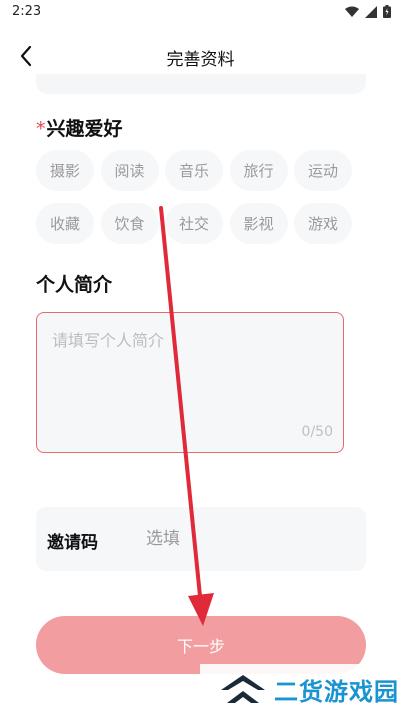 The height and width of the screenshot is (714, 401). I want to click on hobby-tag-music: 音乐, so click(194, 170).